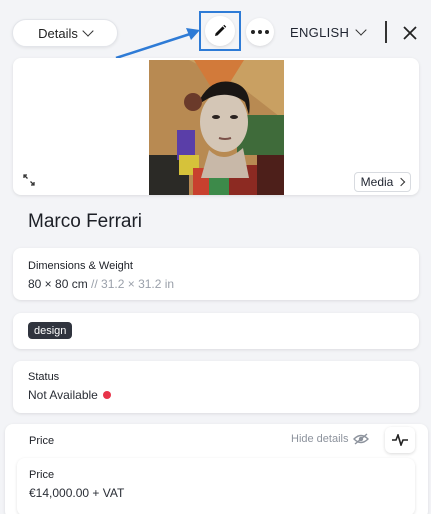 The image size is (431, 514). What do you see at coordinates (410, 33) in the screenshot?
I see `close-icon` at bounding box center [410, 33].